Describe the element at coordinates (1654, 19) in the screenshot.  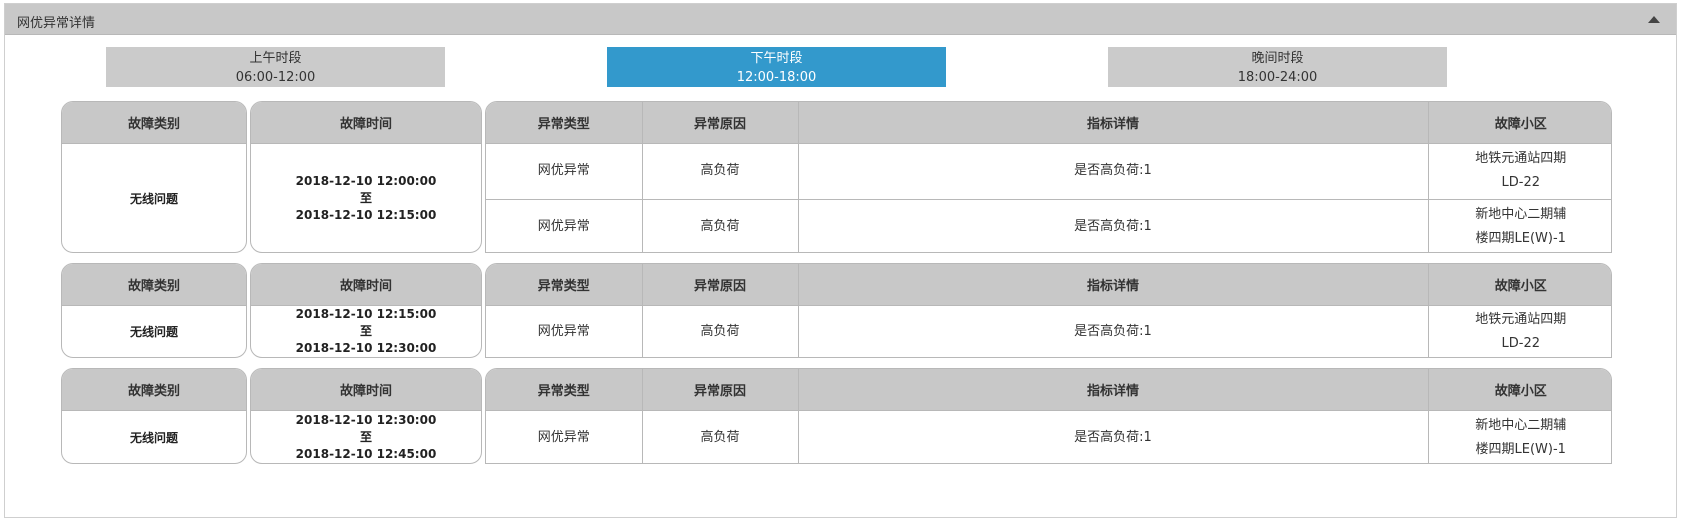
I see `collapse-up-icon` at that location.